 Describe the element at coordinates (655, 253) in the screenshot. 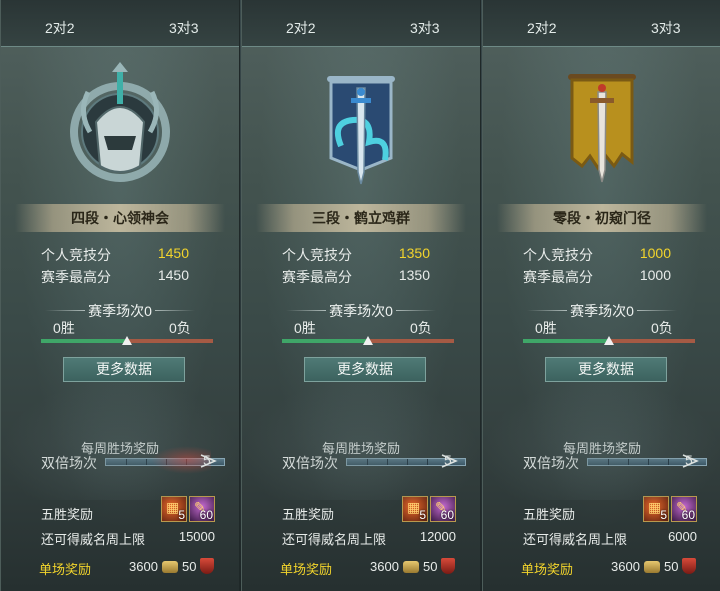

I see `personal-score-value: 1000` at that location.